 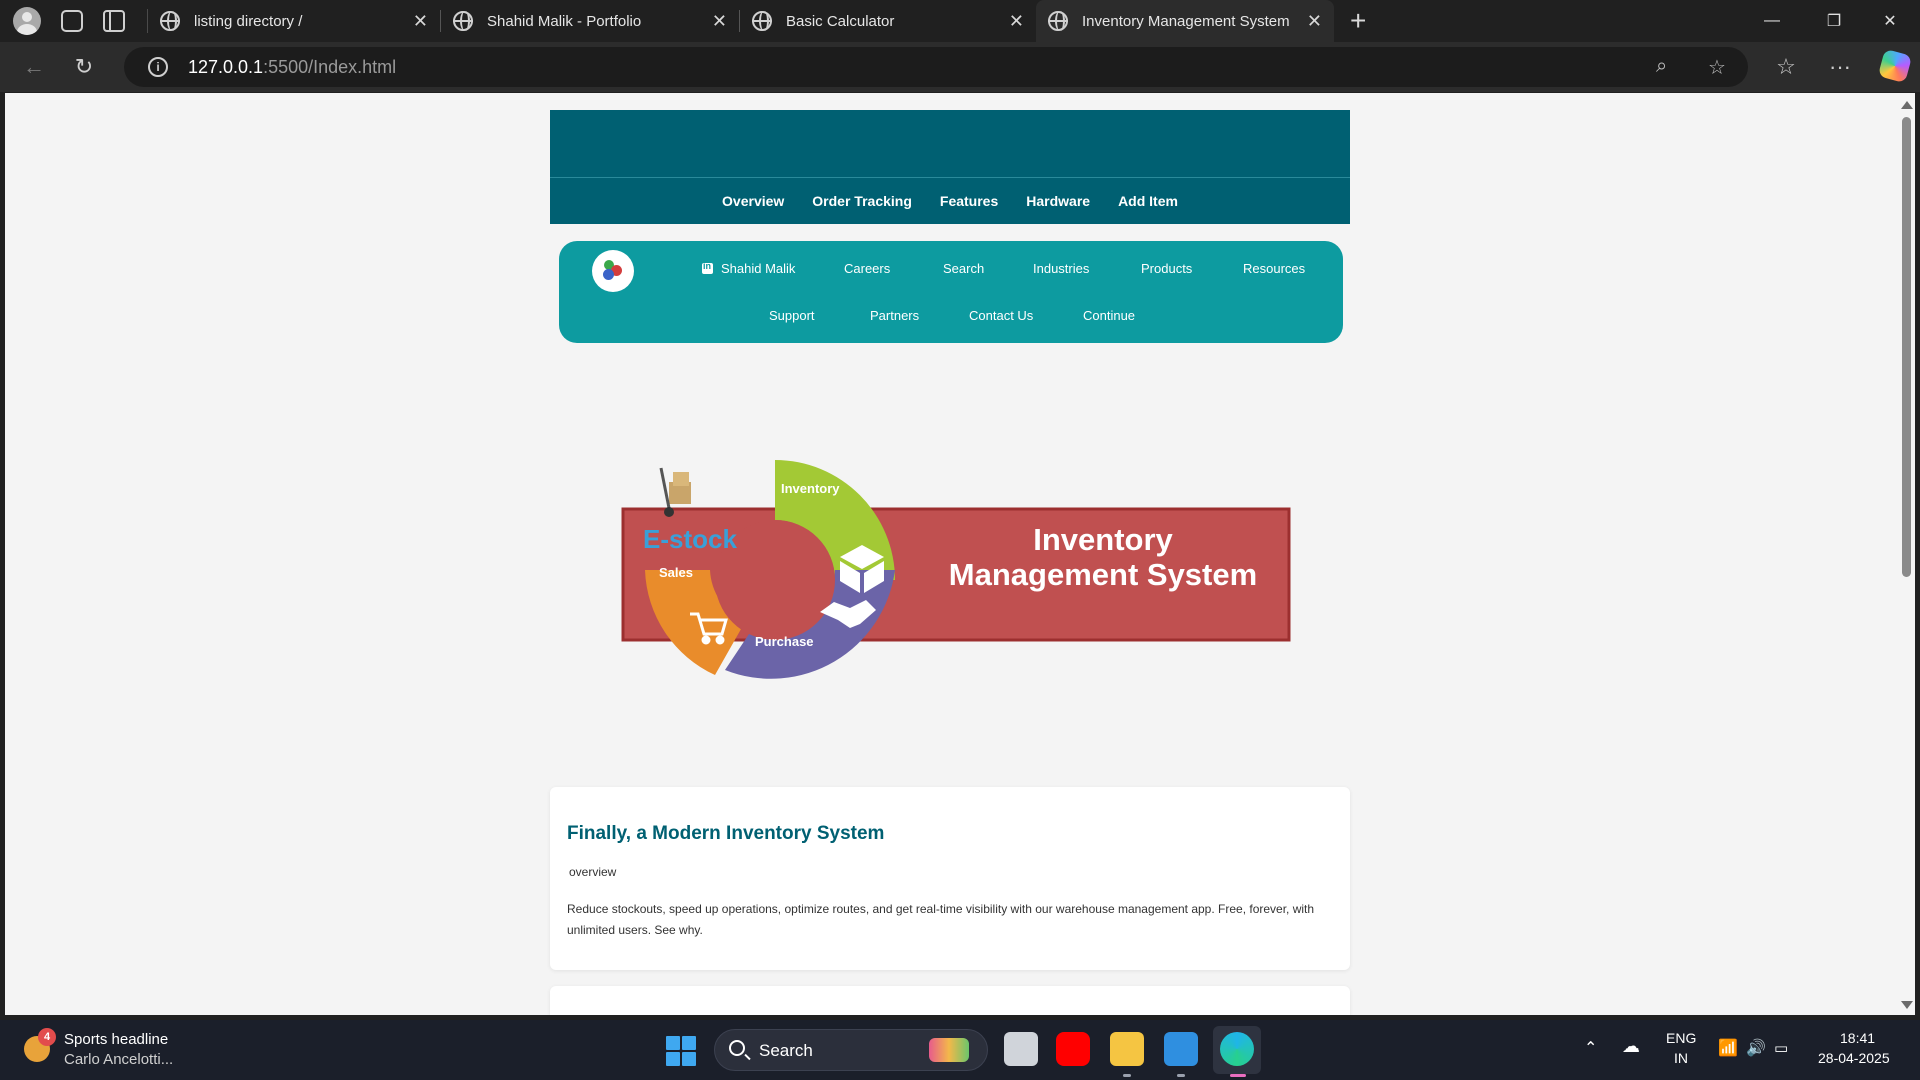 What do you see at coordinates (330, 66) in the screenshot?
I see `url-path: :5500/Index.html` at bounding box center [330, 66].